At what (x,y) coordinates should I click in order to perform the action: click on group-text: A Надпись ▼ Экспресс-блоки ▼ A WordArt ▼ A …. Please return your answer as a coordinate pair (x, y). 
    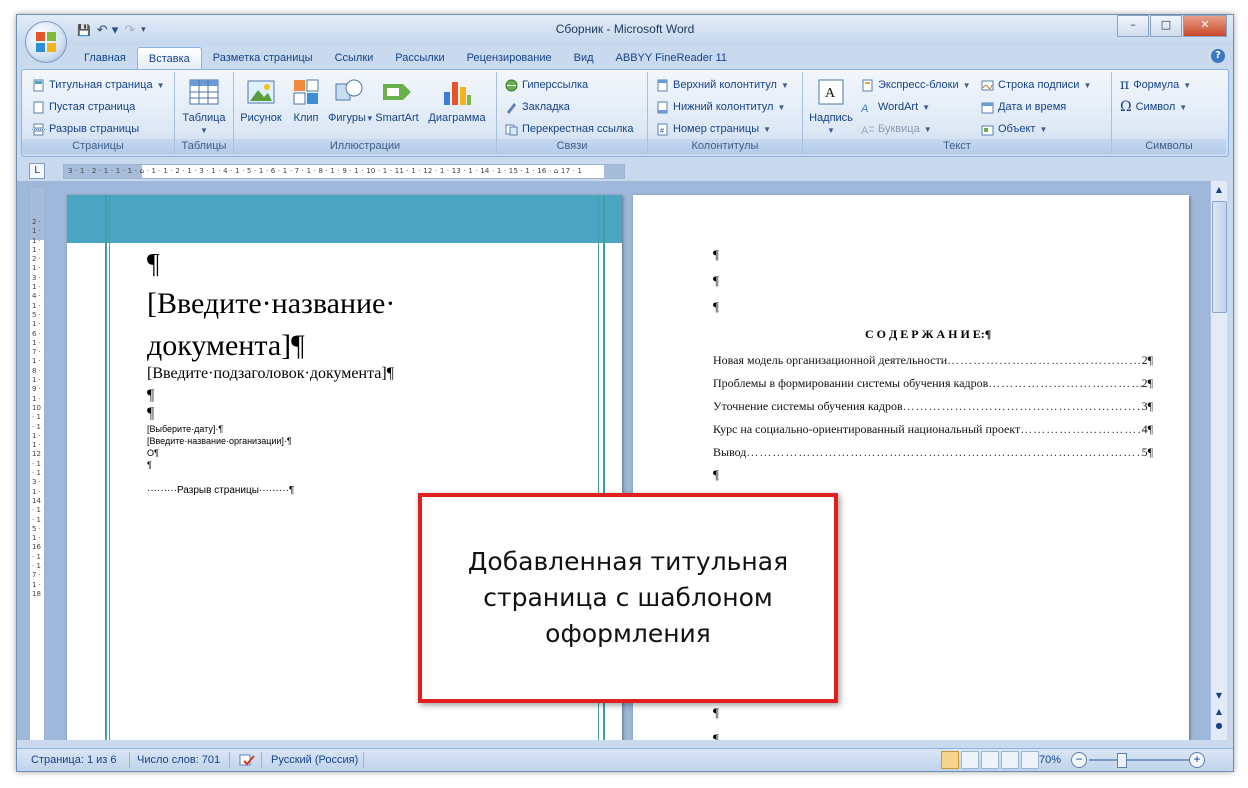
    Looking at the image, I should click on (957, 113).